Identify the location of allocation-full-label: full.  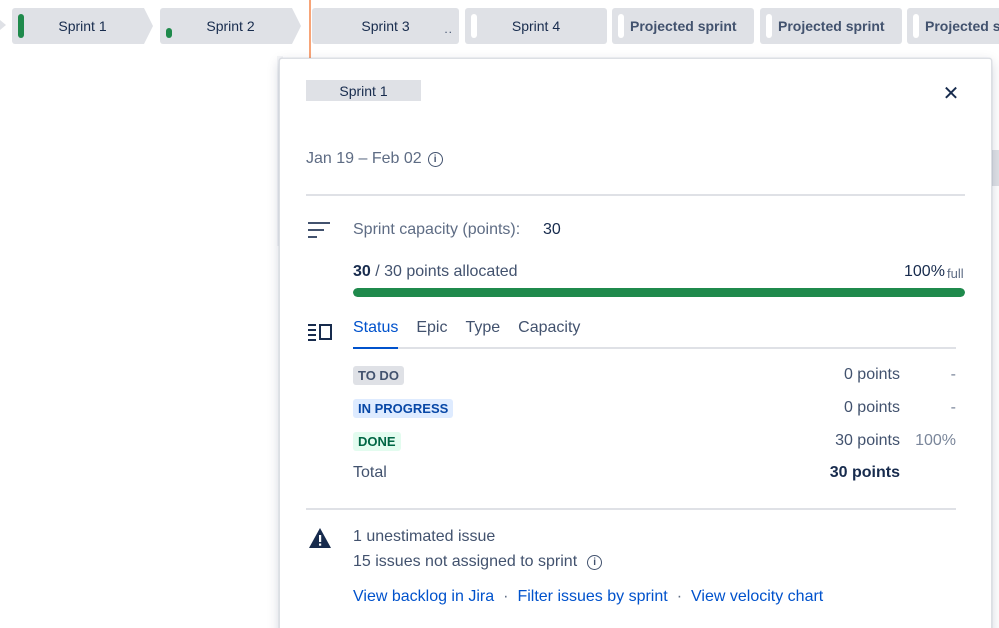
(955, 273).